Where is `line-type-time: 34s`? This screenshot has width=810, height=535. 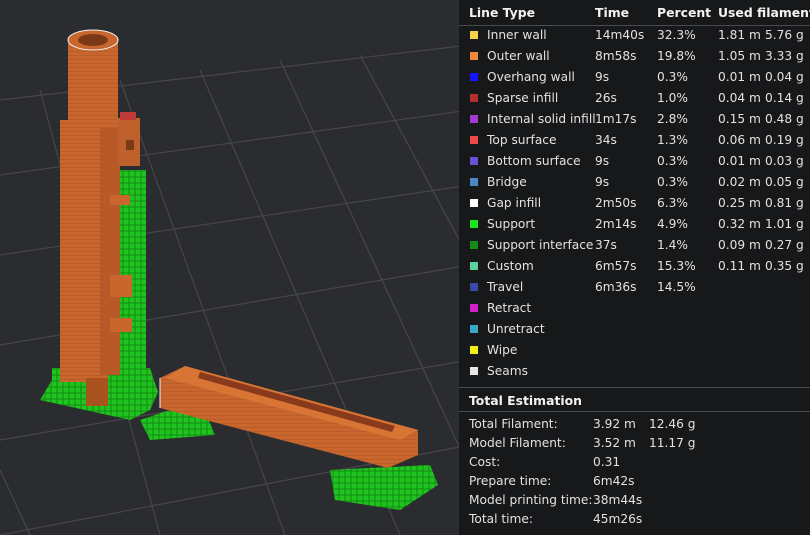 line-type-time: 34s is located at coordinates (606, 140).